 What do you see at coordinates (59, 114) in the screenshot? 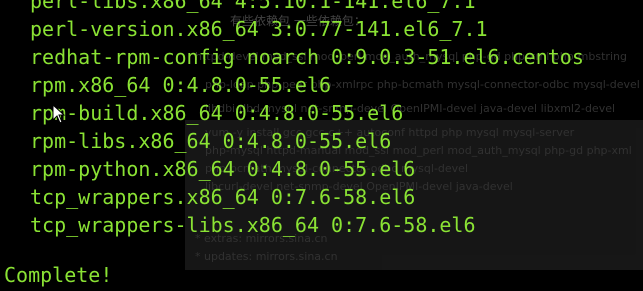
I see `mouse-pointer-icon` at bounding box center [59, 114].